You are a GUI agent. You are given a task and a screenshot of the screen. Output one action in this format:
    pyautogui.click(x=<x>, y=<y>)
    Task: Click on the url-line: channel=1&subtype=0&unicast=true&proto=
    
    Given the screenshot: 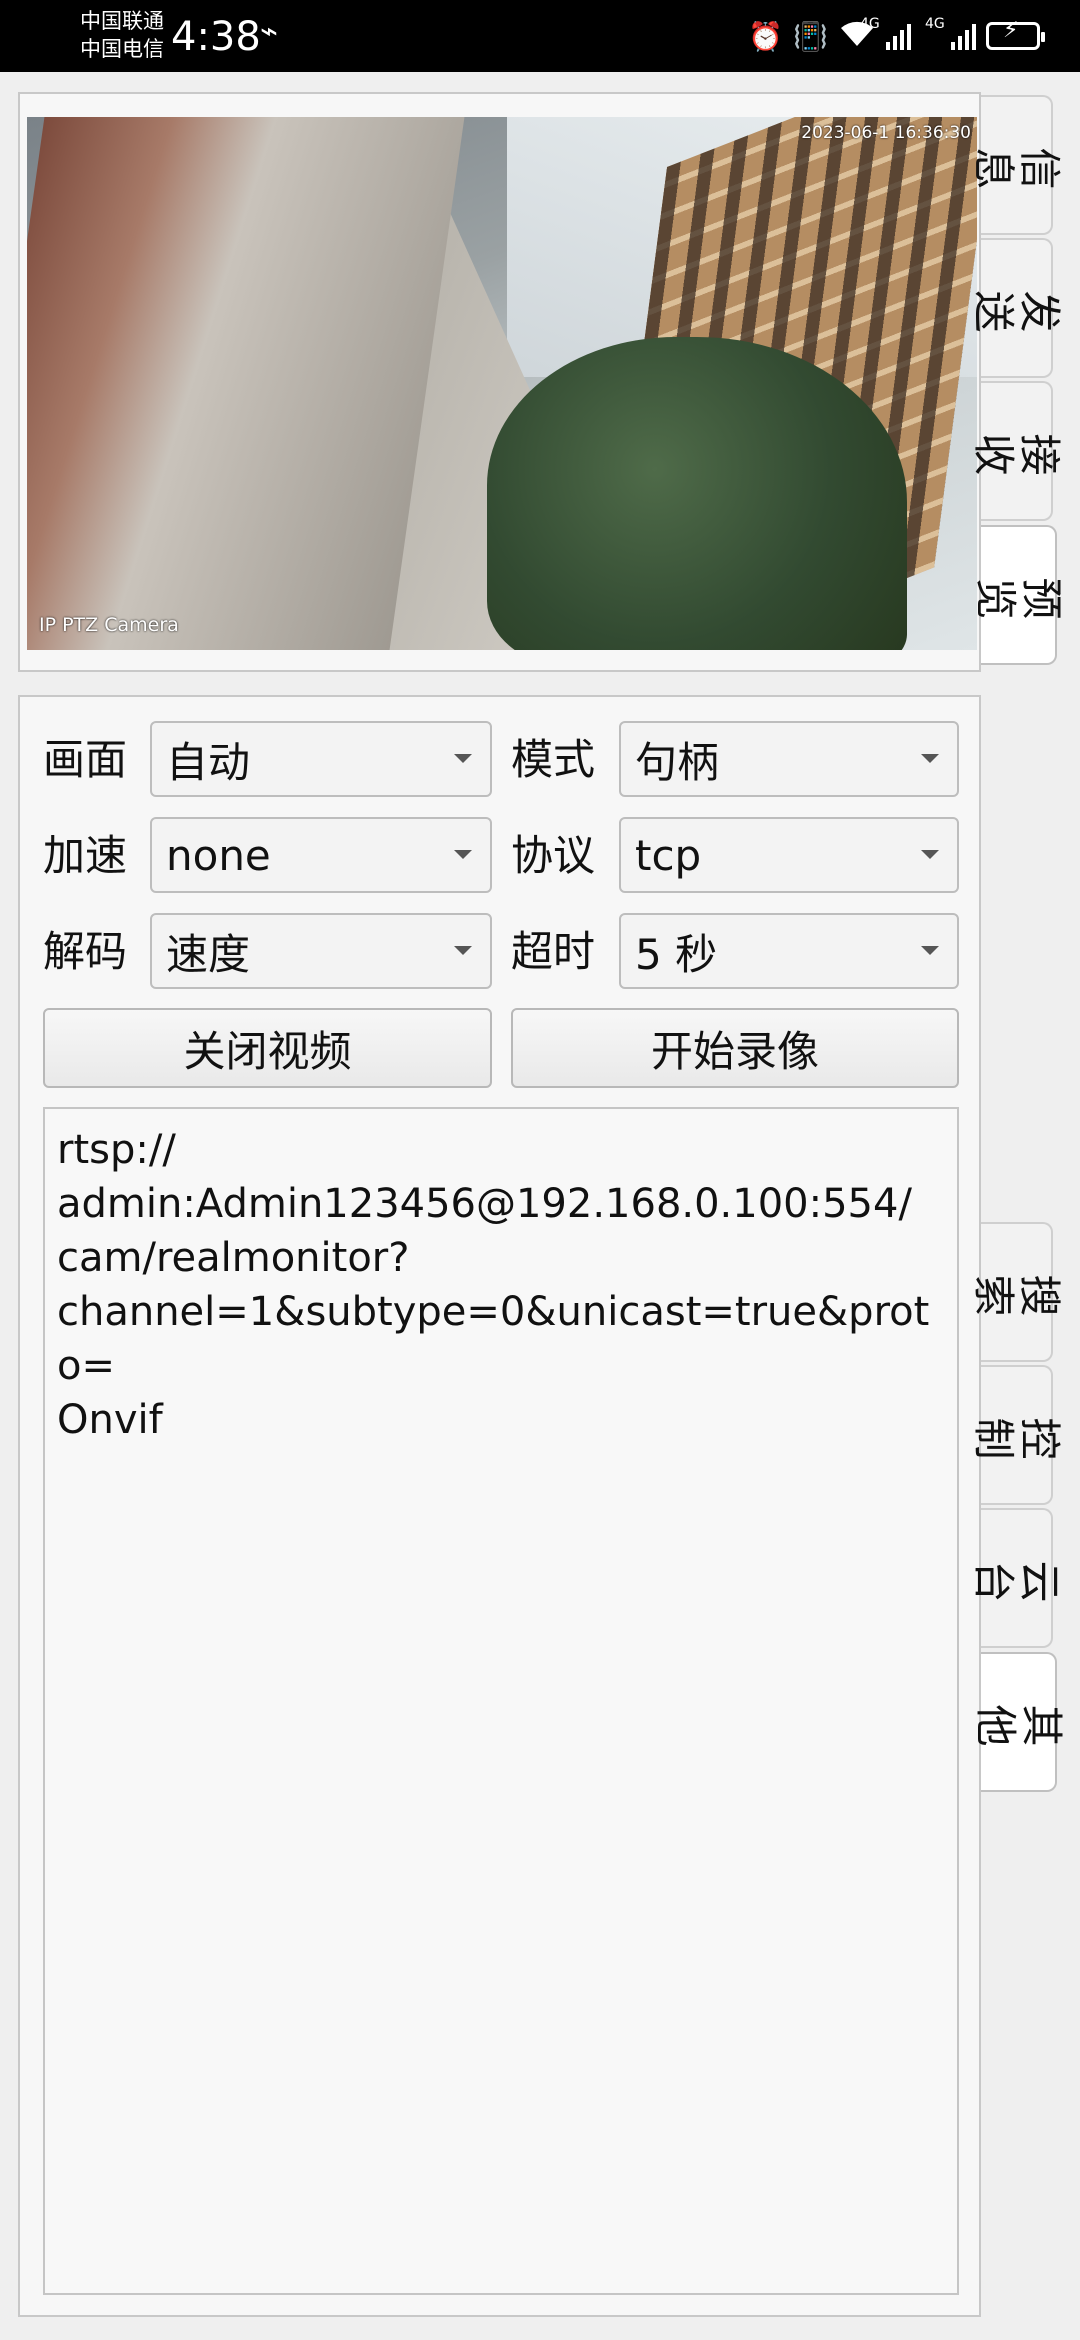 What is the action you would take?
    pyautogui.click(x=493, y=1339)
    